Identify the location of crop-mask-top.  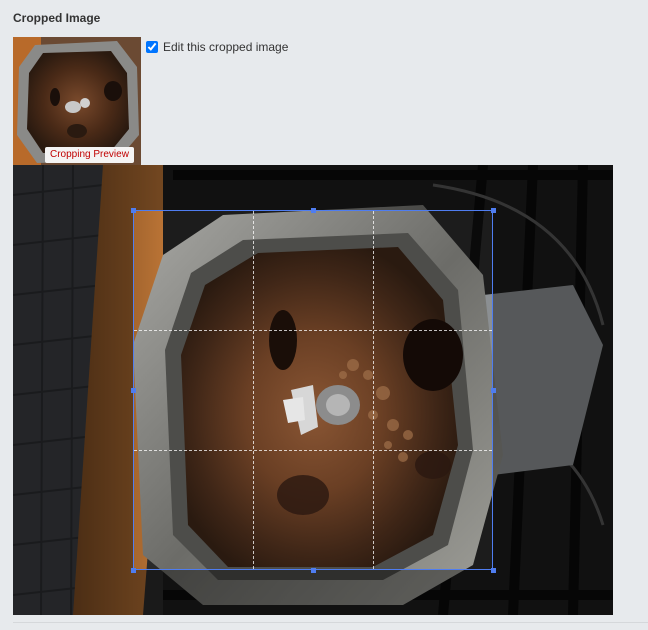
(313, 187).